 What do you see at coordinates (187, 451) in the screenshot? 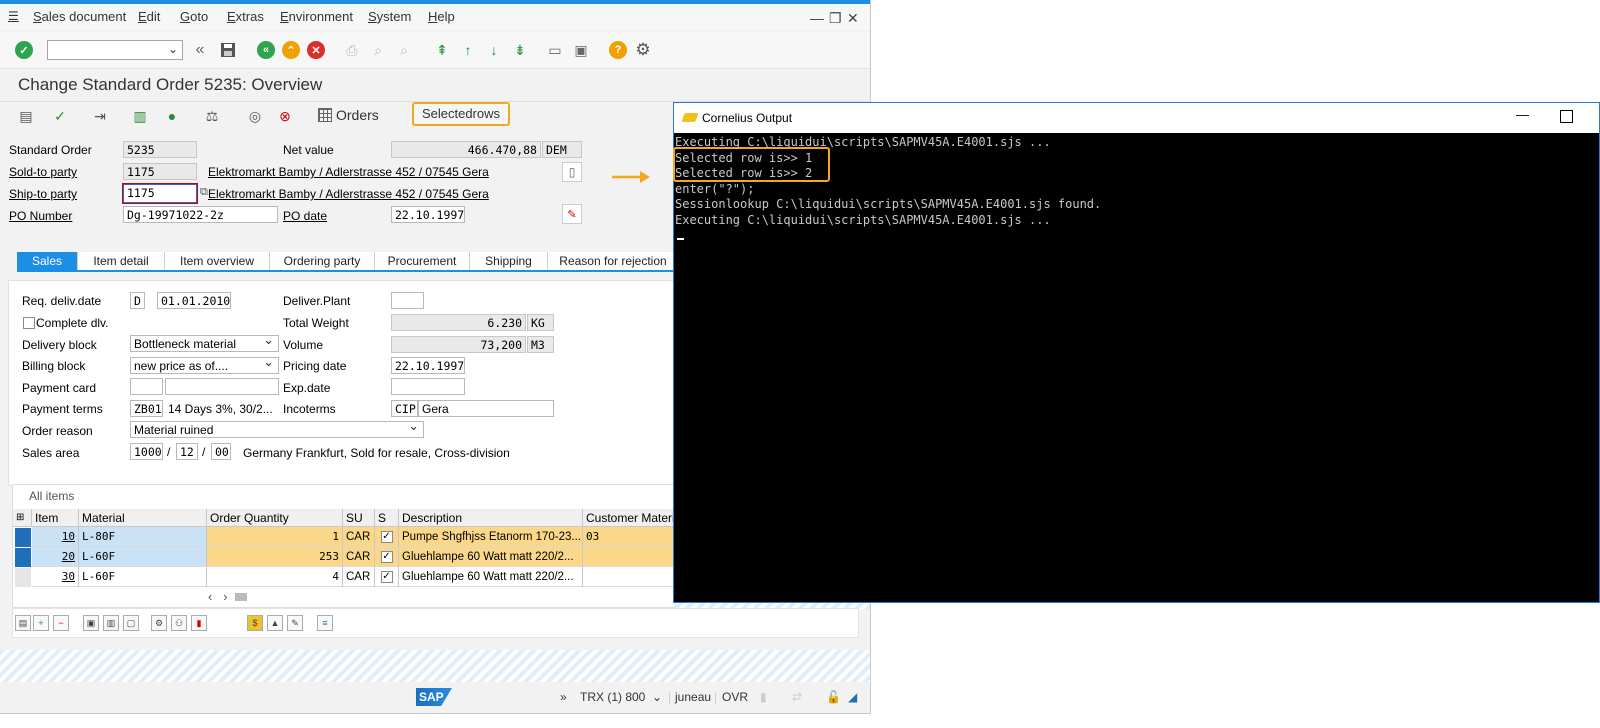
I see `distribution-channel-field: 12` at bounding box center [187, 451].